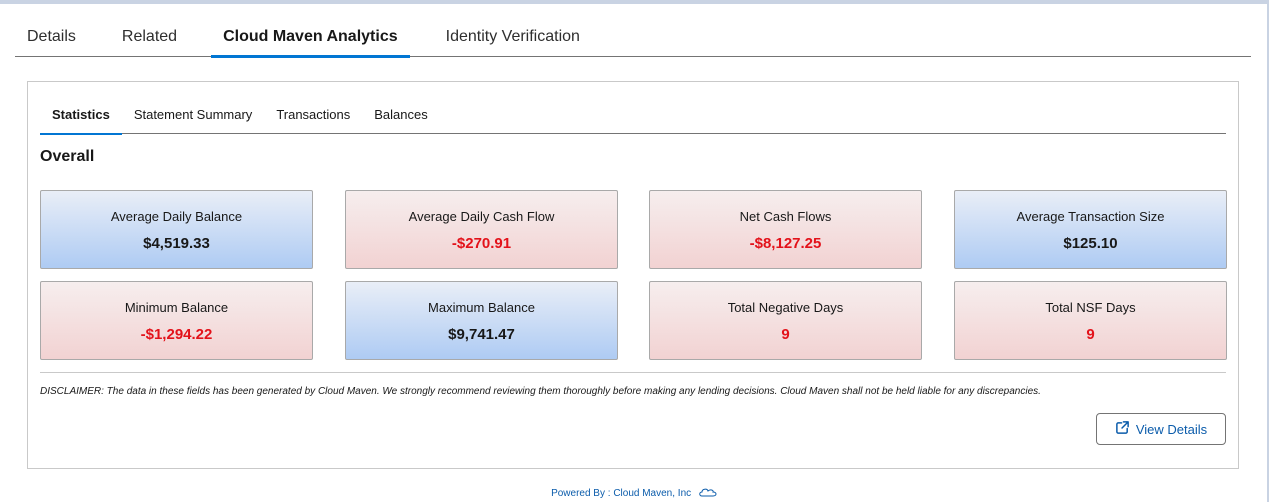 The height and width of the screenshot is (502, 1269). Describe the element at coordinates (1122, 429) in the screenshot. I see `external-link-icon` at that location.